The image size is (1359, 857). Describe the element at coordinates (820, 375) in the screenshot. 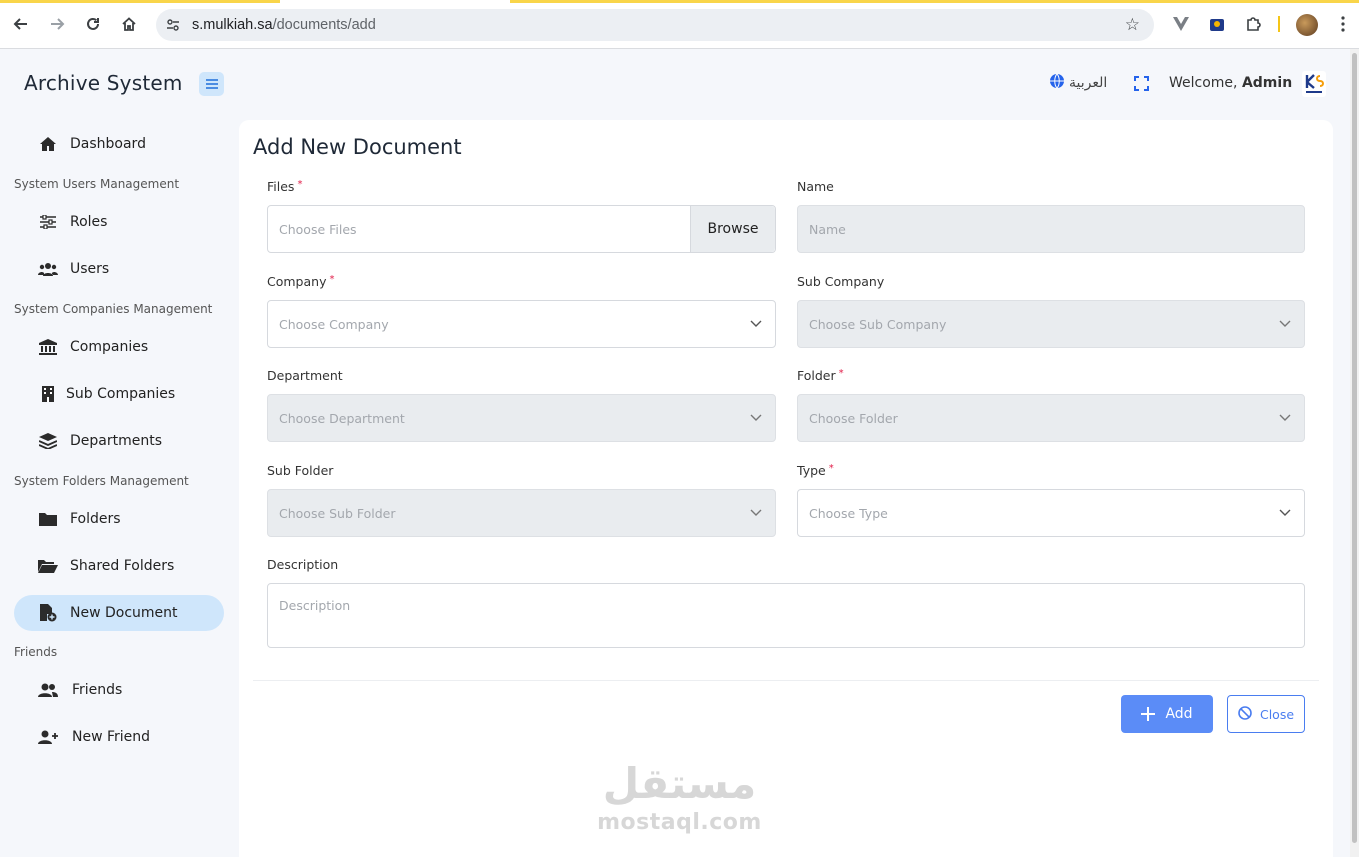

I see `folder-label: Folder *` at that location.